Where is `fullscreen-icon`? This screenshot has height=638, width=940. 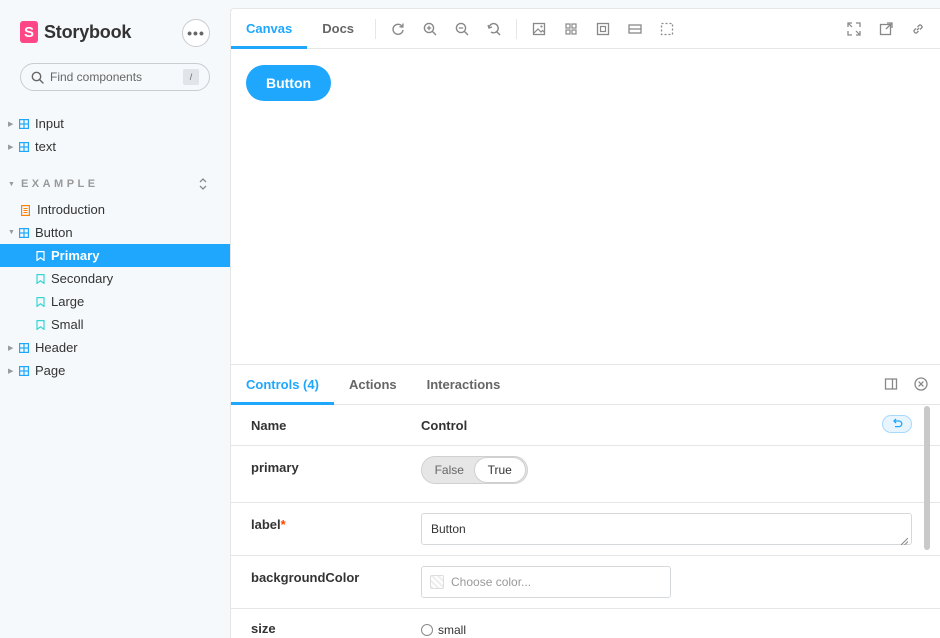 fullscreen-icon is located at coordinates (854, 29).